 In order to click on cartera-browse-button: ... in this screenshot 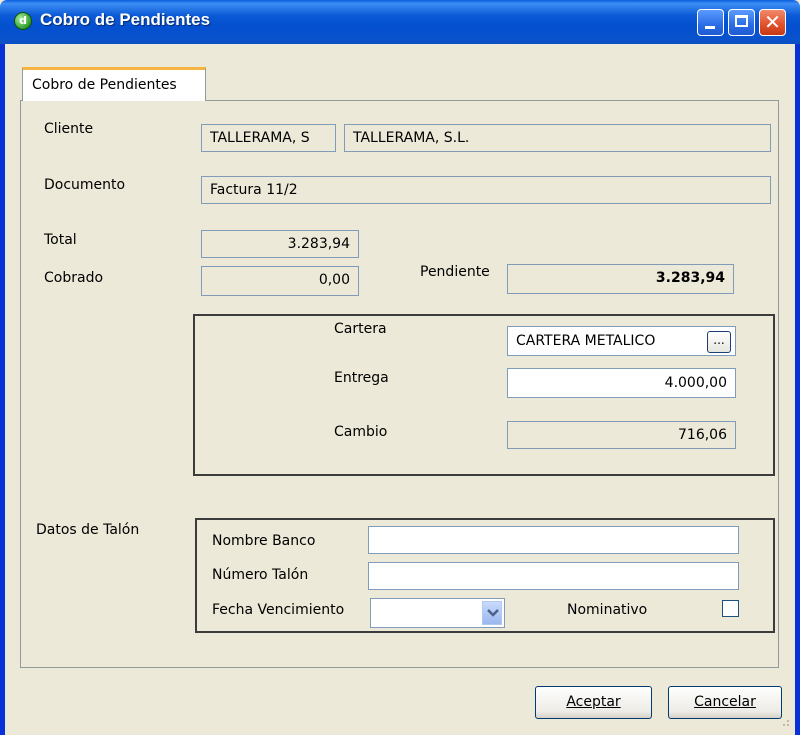, I will do `click(719, 342)`.